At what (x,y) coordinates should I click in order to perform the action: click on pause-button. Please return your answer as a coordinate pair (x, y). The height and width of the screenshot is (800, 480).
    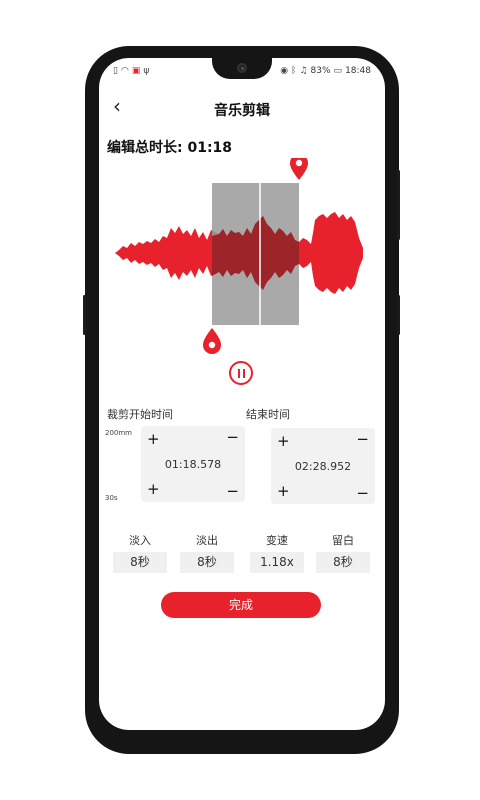
    Looking at the image, I should click on (241, 373).